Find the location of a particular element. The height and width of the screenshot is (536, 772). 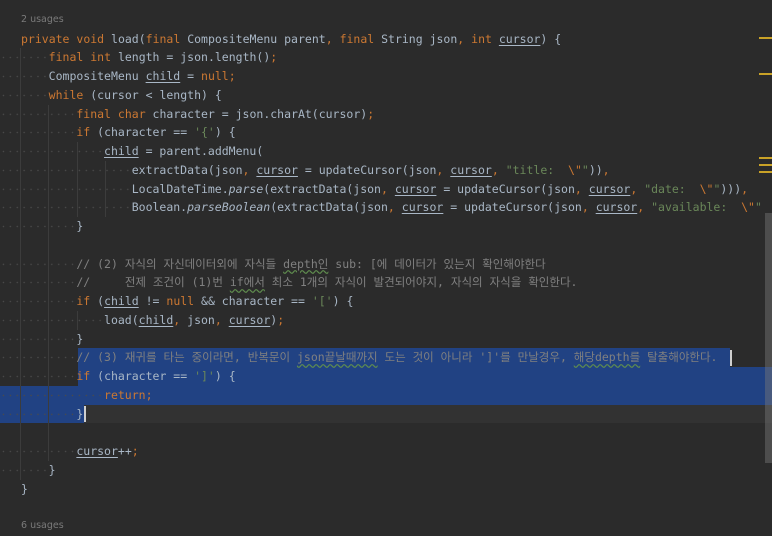

code-text: while (cursor < length) { is located at coordinates (135, 94).